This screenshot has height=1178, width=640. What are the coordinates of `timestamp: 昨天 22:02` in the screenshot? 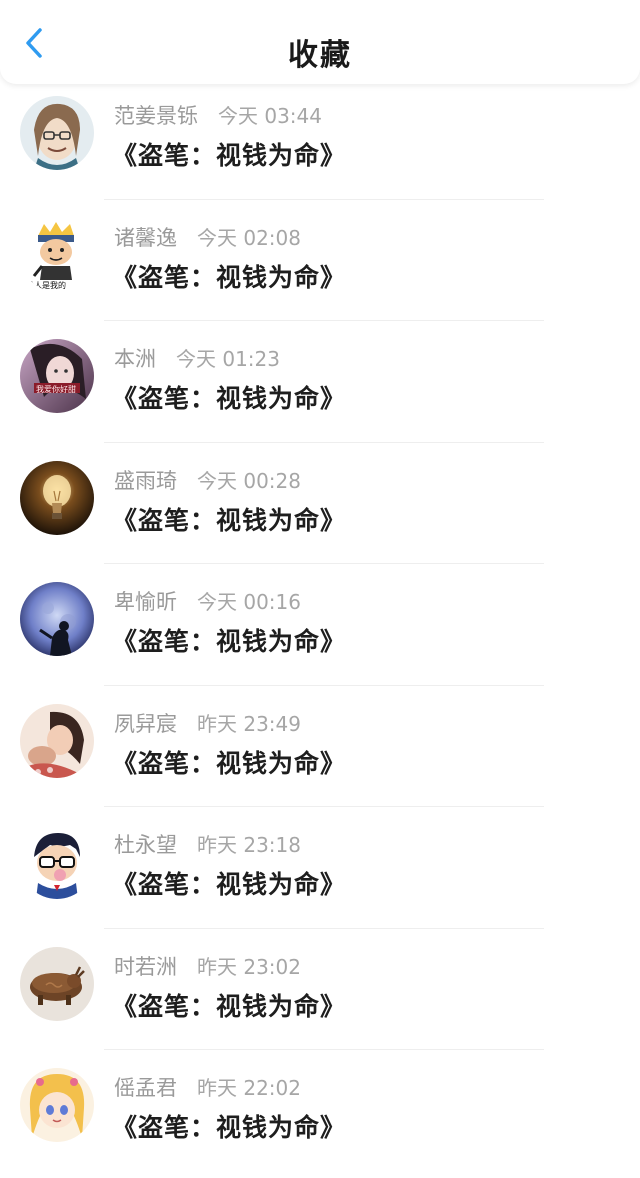 It's located at (249, 1088).